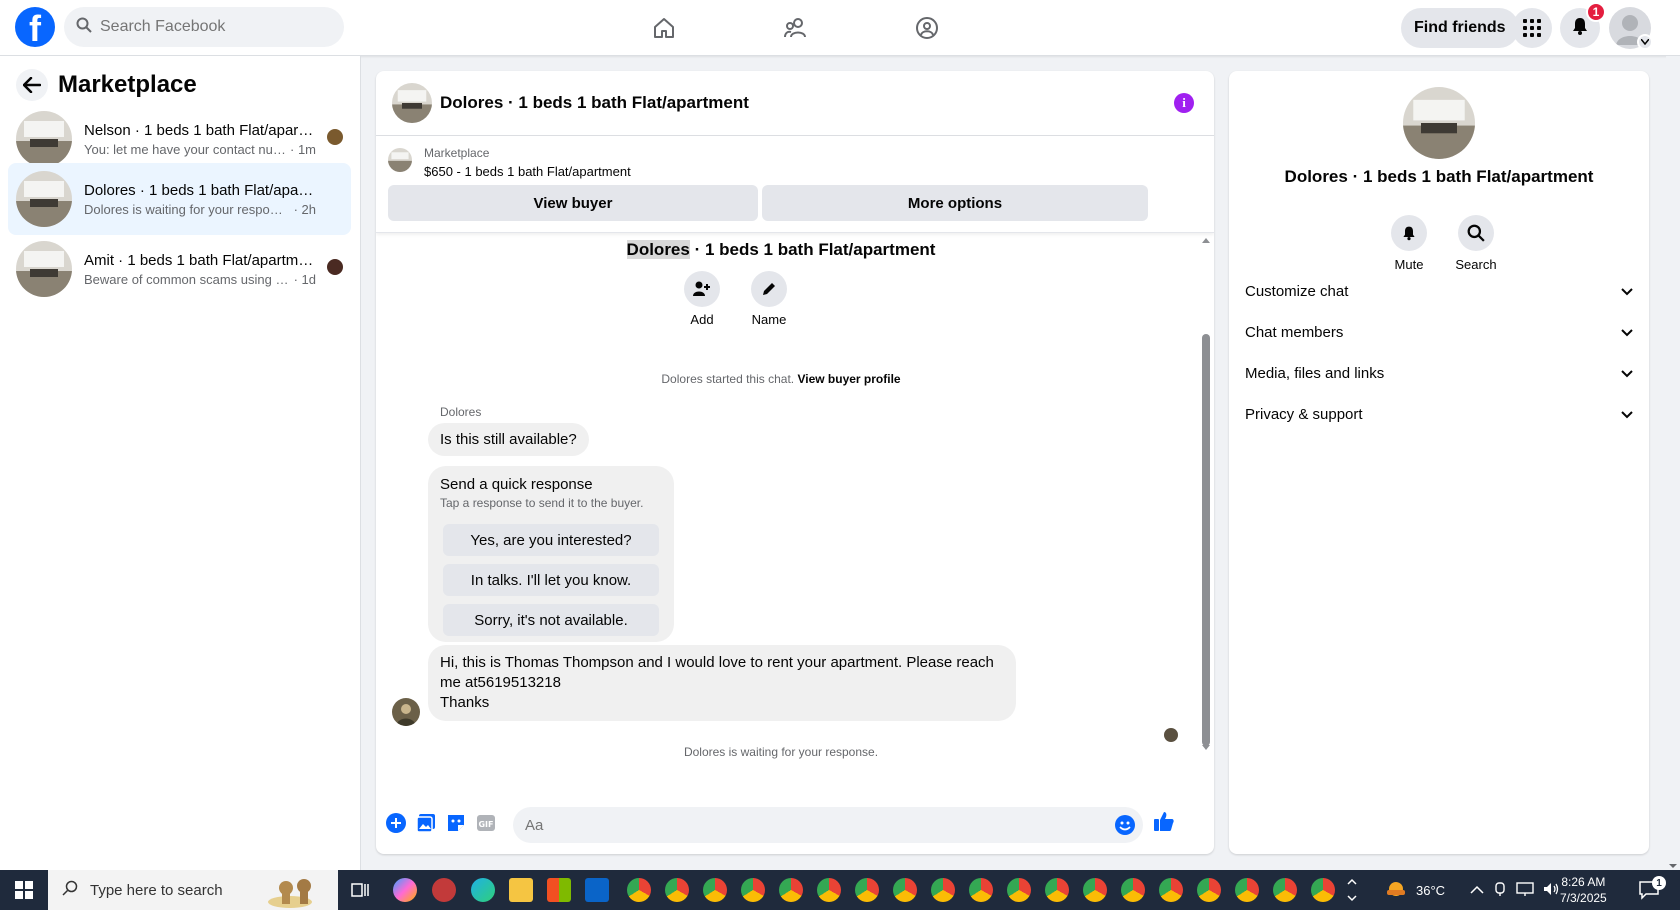 Image resolution: width=1680 pixels, height=910 pixels. I want to click on taskbar-app-icon, so click(444, 890).